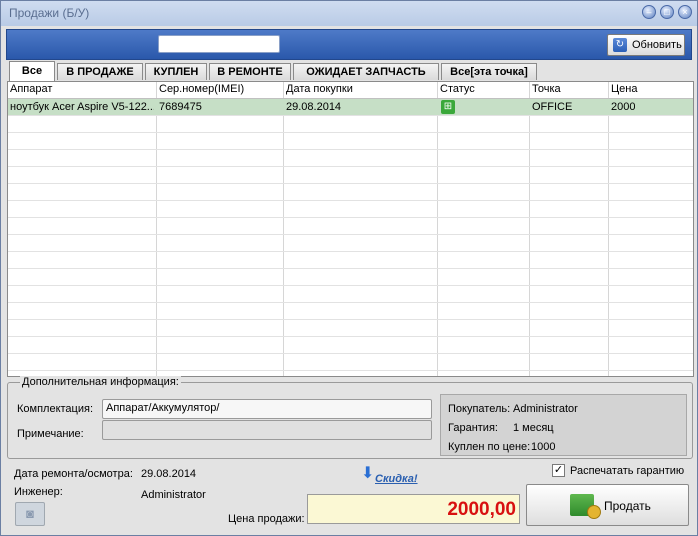  I want to click on tab-in-repair: В РЕМОНТЕ, so click(250, 71).